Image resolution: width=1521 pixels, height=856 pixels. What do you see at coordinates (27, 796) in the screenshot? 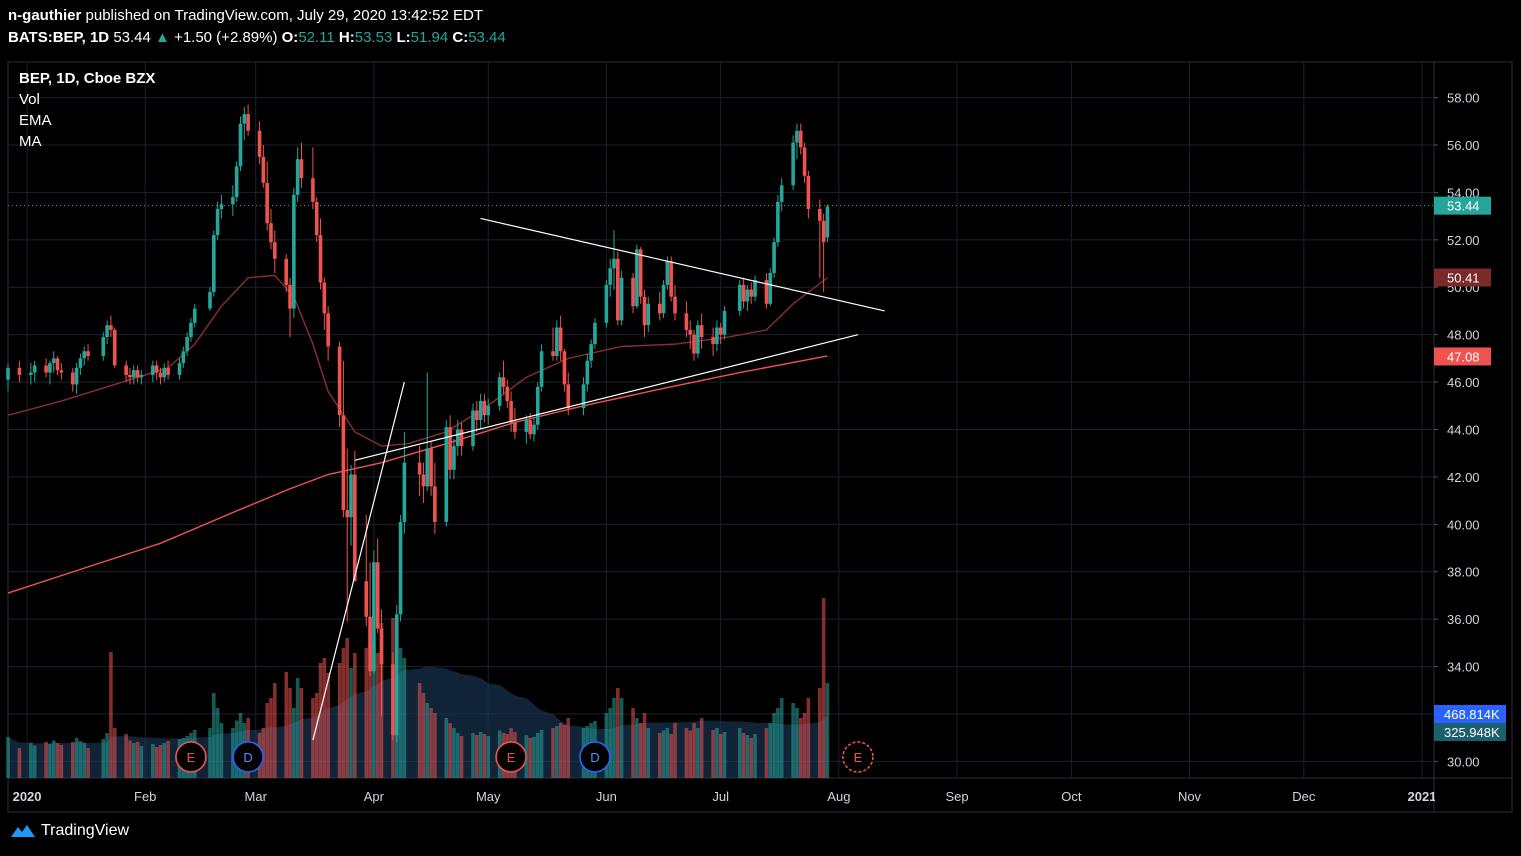
I see `x-tick-label: 2020` at bounding box center [27, 796].